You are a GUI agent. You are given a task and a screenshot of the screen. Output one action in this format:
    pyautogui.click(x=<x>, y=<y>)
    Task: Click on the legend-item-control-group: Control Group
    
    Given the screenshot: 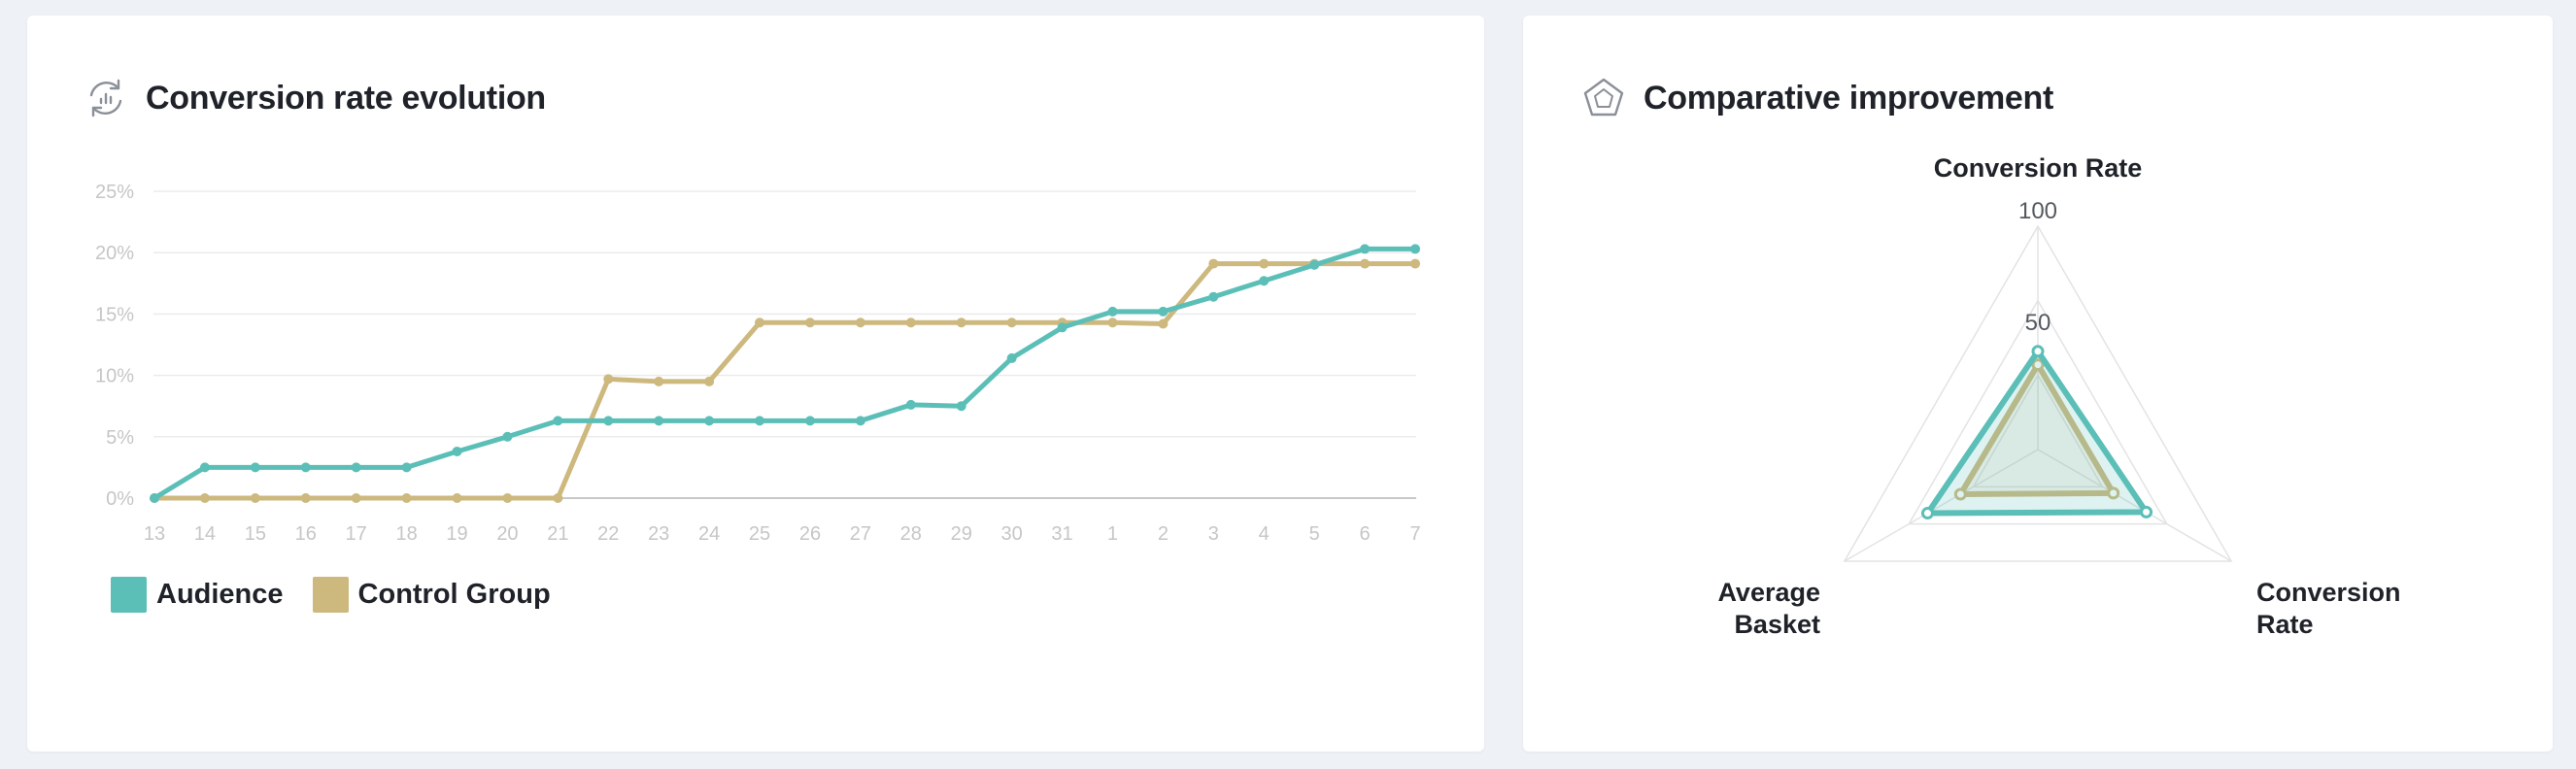 What is the action you would take?
    pyautogui.click(x=431, y=595)
    